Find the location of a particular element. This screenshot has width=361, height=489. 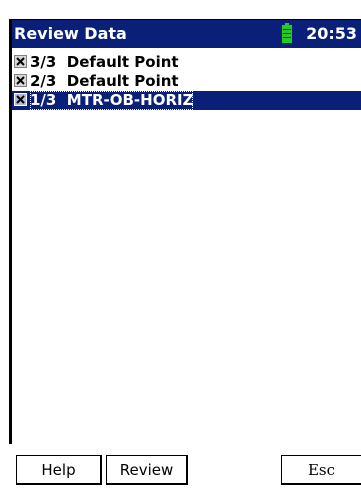

list-item-label: 2/3 Default Point is located at coordinates (104, 81).